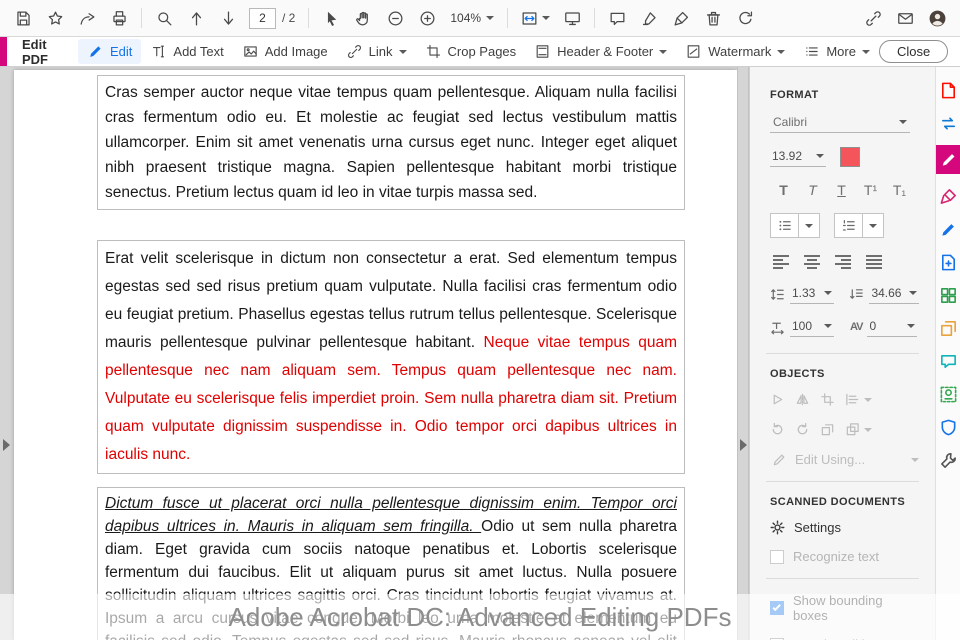 This screenshot has width=960, height=640. What do you see at coordinates (427, 18) in the screenshot?
I see `zoom-in-icon` at bounding box center [427, 18].